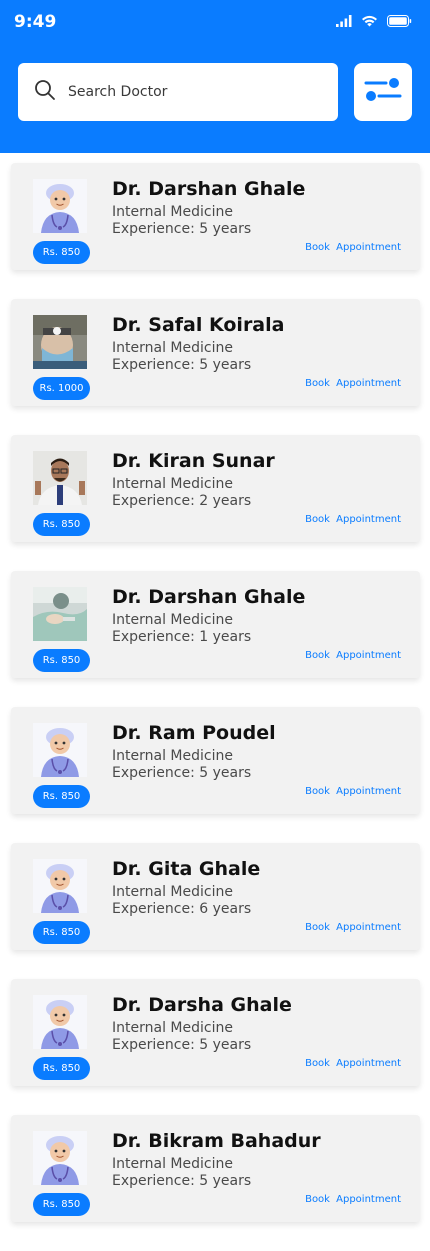  Describe the element at coordinates (216, 1141) in the screenshot. I see `doctor-name: Dr. Bikram Bahadur` at that location.